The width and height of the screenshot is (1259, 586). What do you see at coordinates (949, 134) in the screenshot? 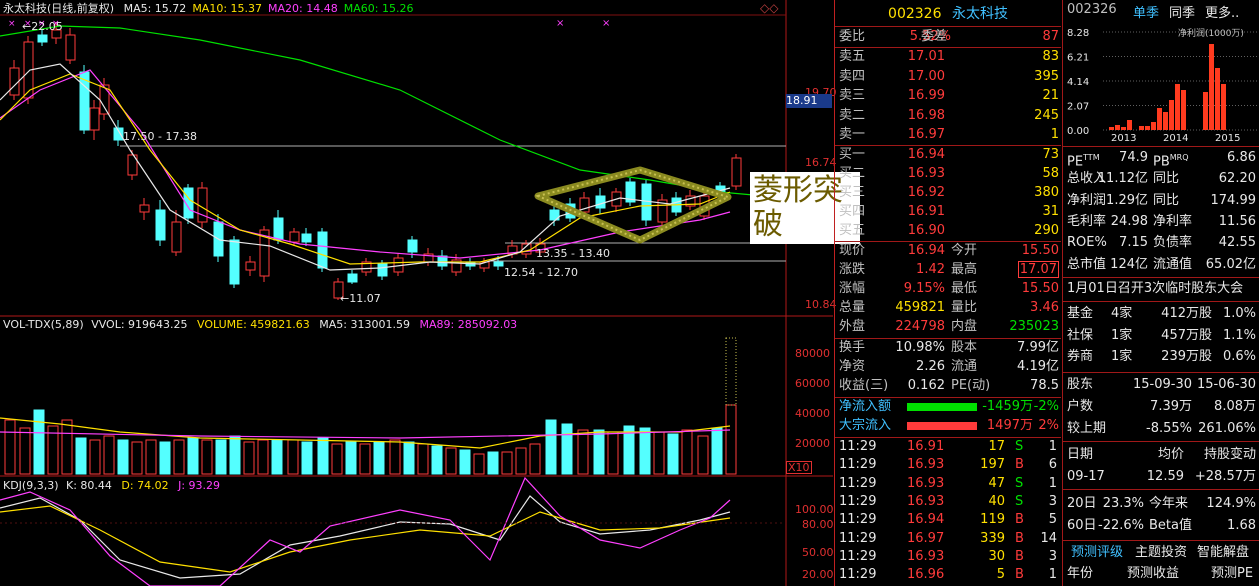
I see `ask-row: 卖一 16.97 1` at bounding box center [949, 134].